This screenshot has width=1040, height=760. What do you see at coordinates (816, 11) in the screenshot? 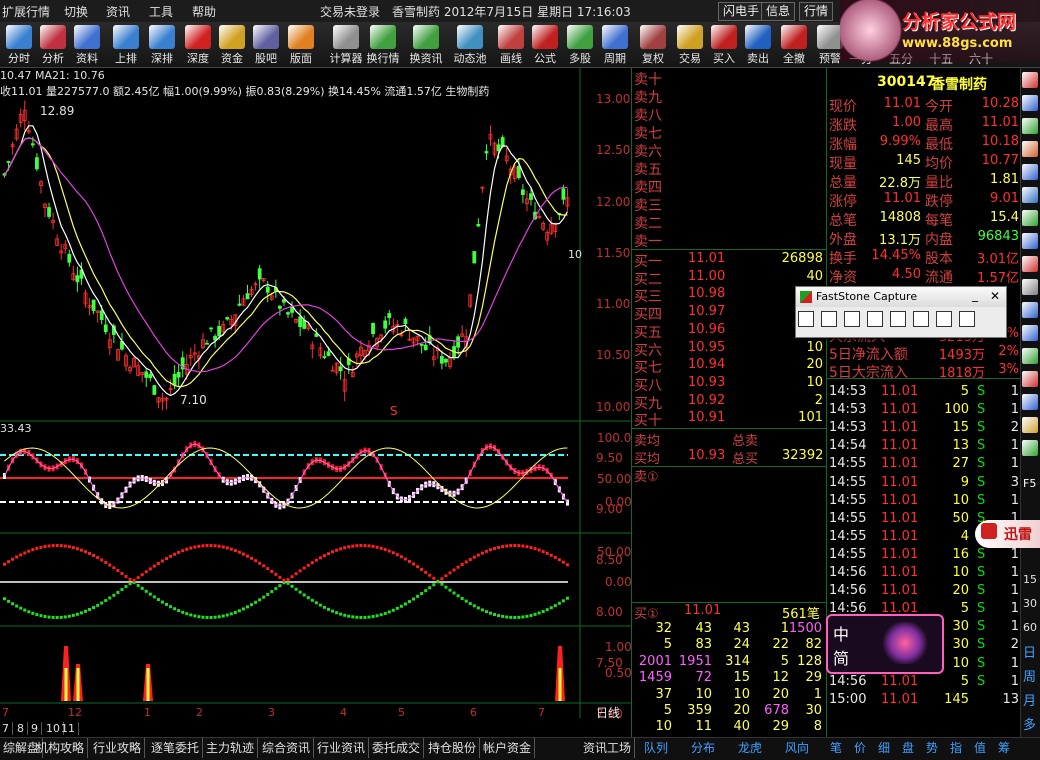
I see `quotes-button: 行情` at bounding box center [816, 11].